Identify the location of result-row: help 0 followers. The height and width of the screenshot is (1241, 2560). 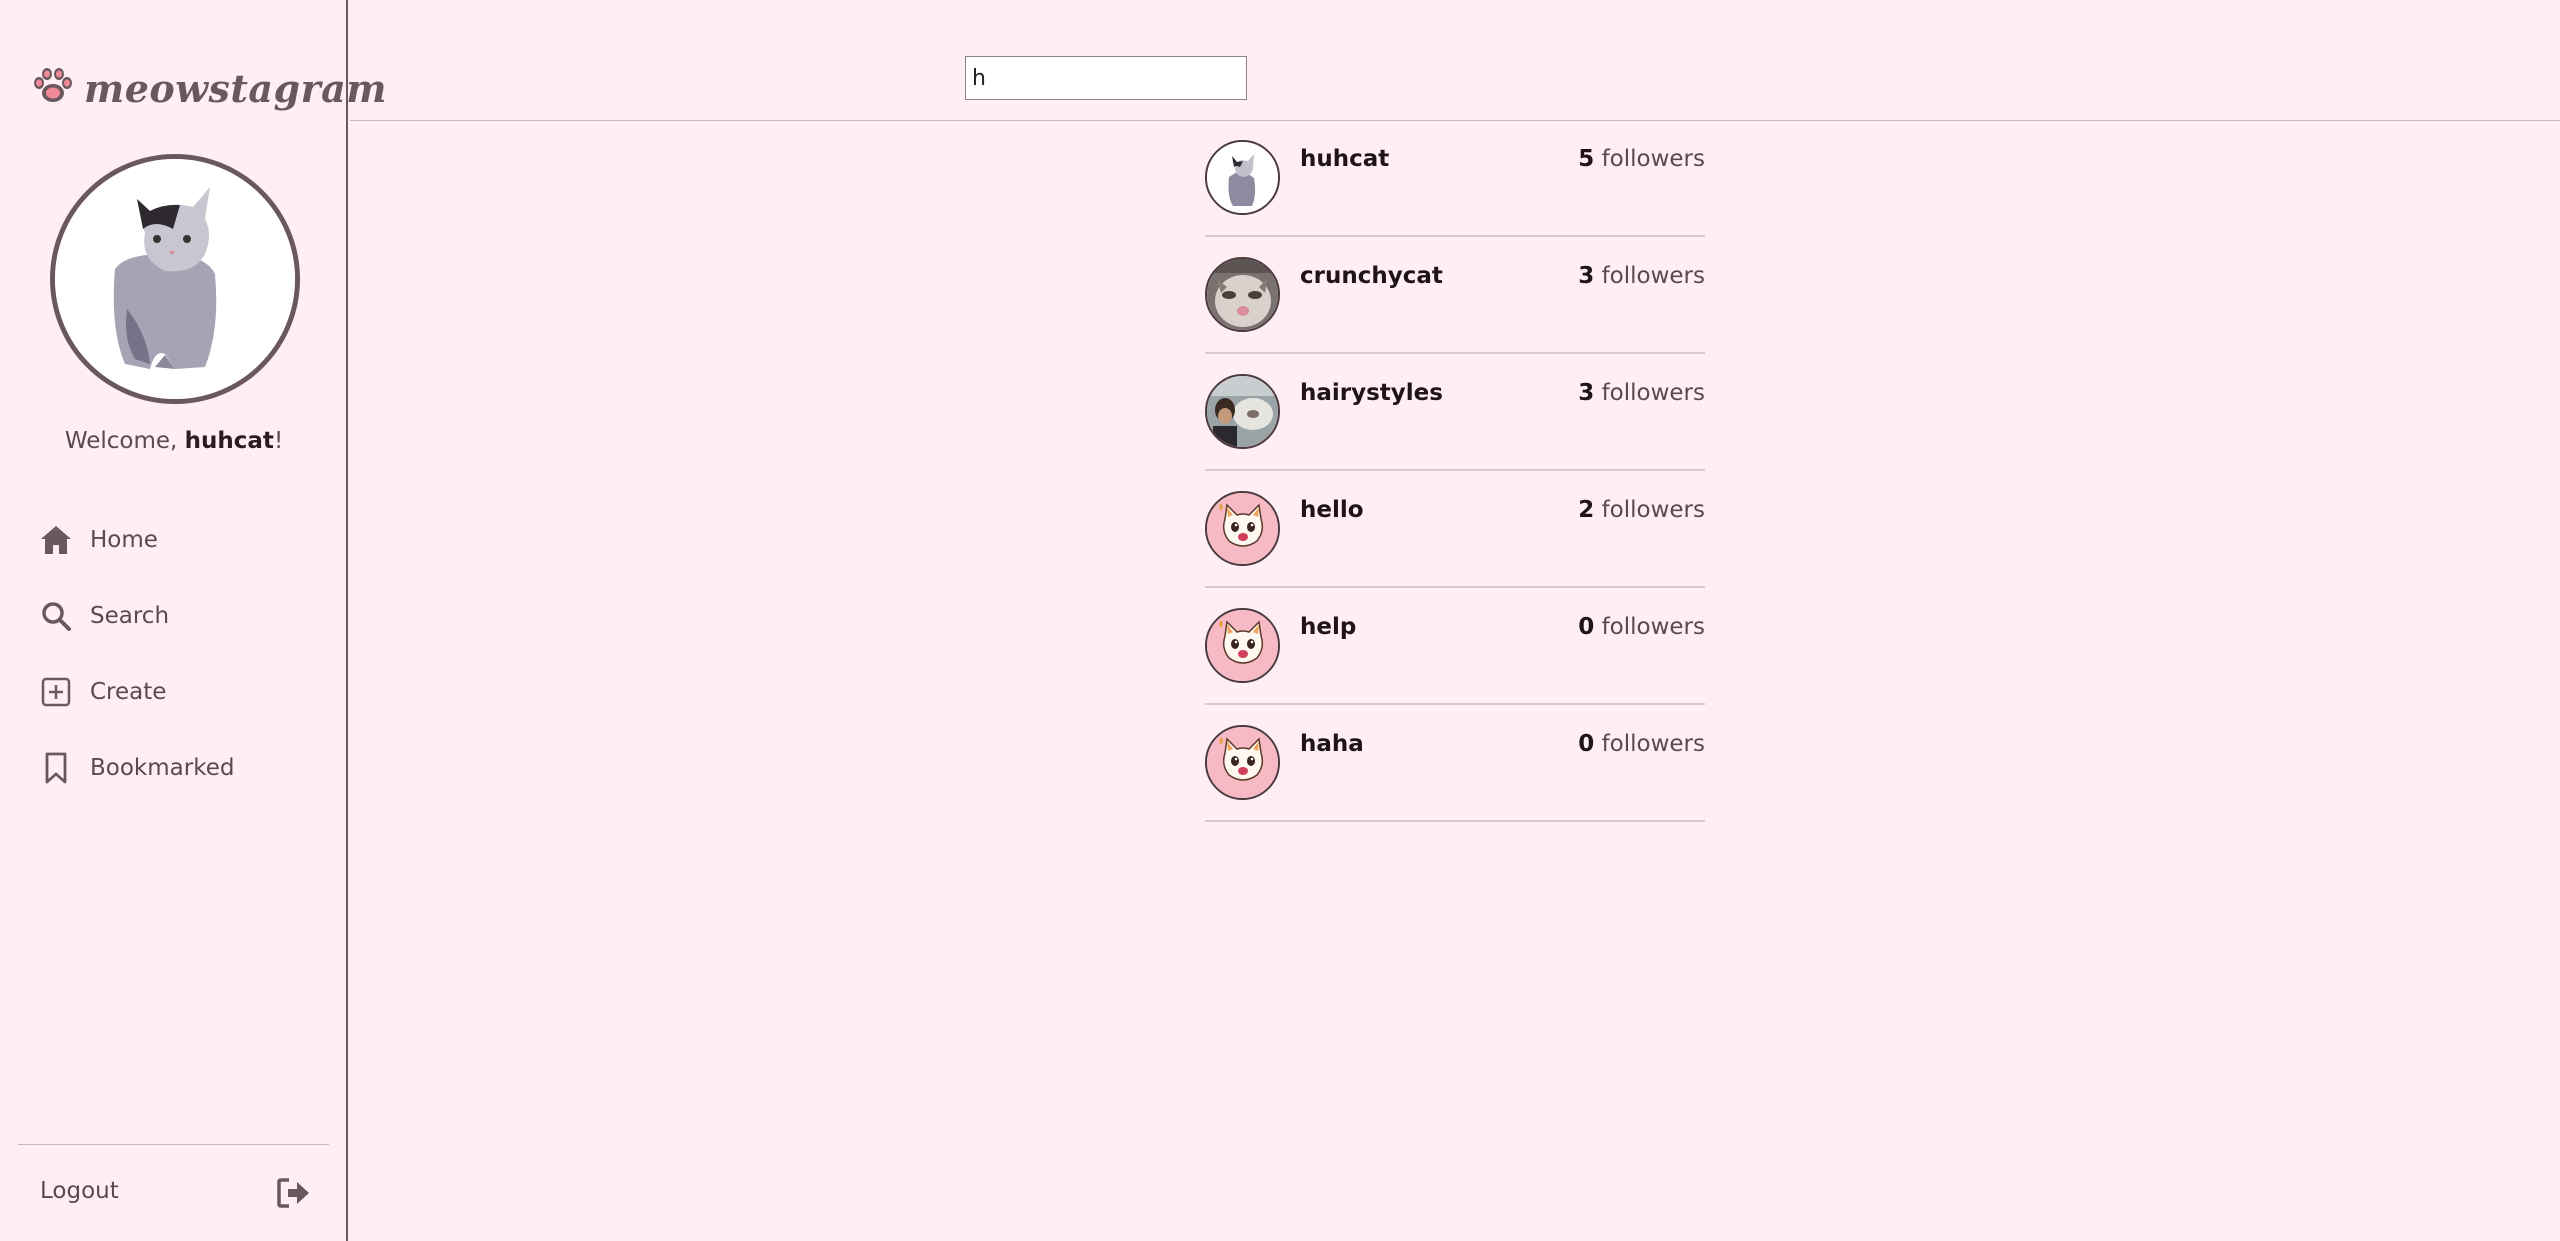
(1455, 646).